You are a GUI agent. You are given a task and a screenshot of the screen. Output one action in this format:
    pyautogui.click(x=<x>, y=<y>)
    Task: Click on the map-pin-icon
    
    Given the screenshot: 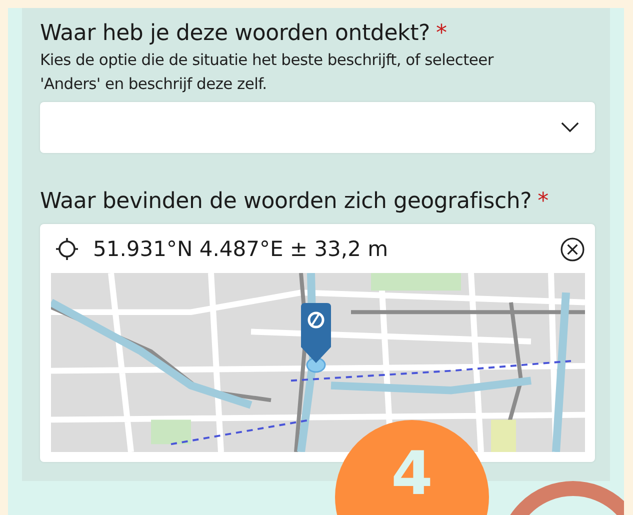 What is the action you would take?
    pyautogui.click(x=316, y=339)
    